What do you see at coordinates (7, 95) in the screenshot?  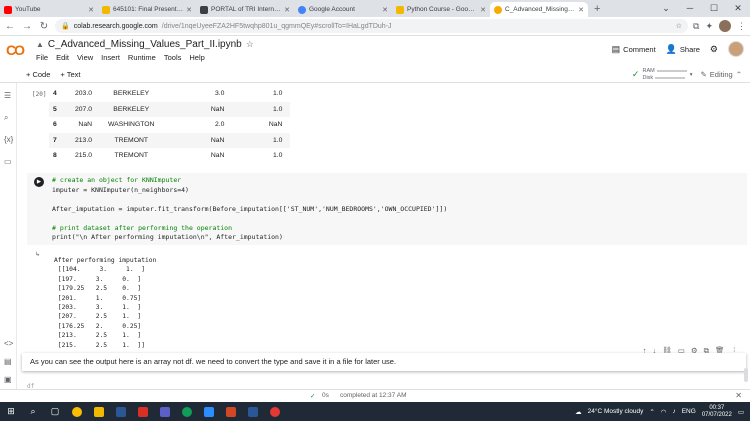 I see `toc-icon: ☰` at bounding box center [7, 95].